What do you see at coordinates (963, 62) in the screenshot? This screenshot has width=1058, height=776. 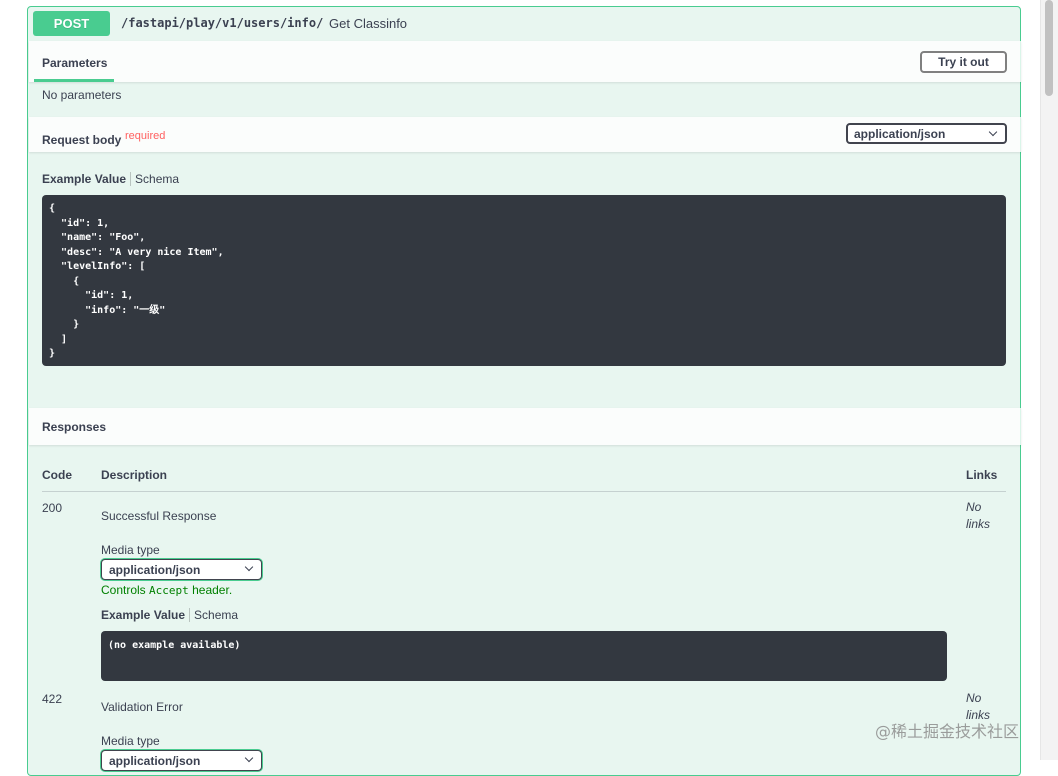 I see `try-it-out-button: Try it out` at bounding box center [963, 62].